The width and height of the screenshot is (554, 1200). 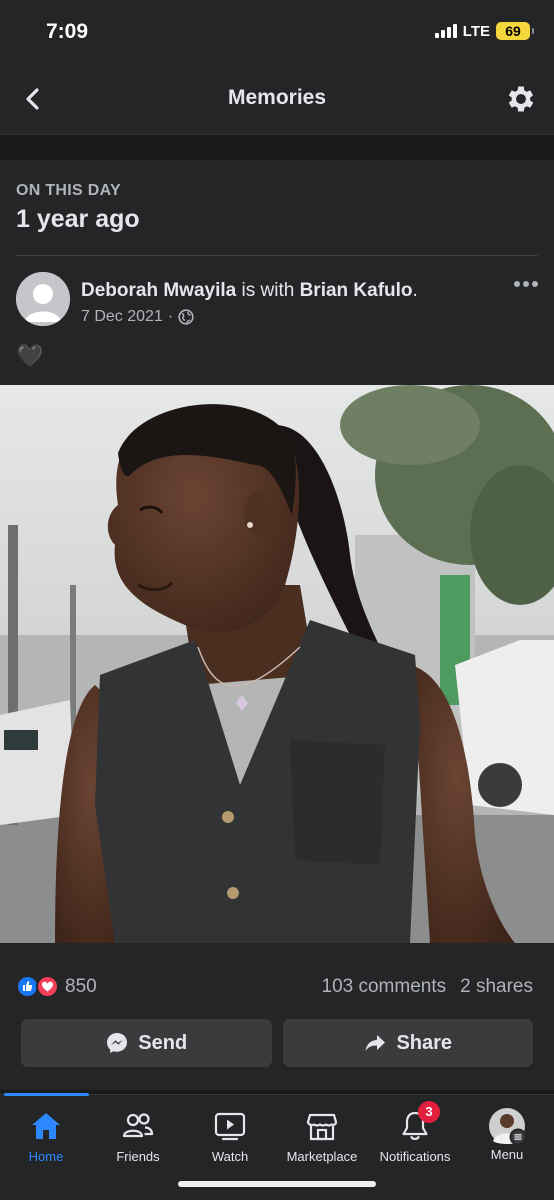 What do you see at coordinates (277, 147) in the screenshot?
I see `section-separator` at bounding box center [277, 147].